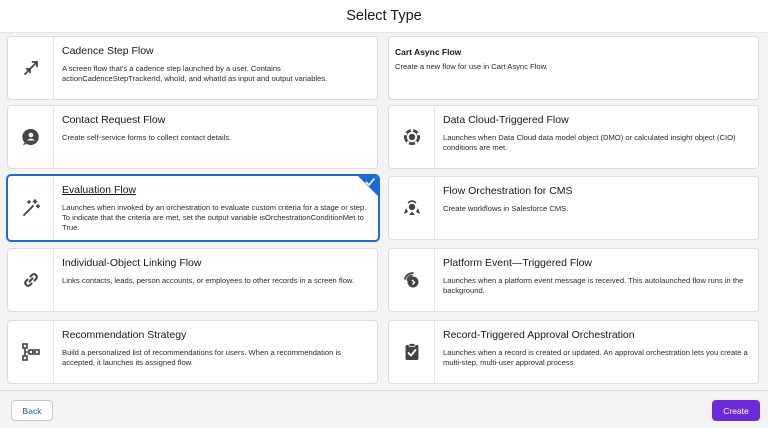  I want to click on cms-orchestration-icon, so click(411, 207).